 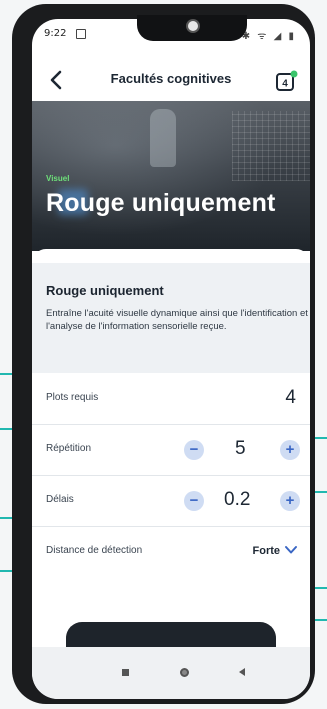 What do you see at coordinates (163, 138) in the screenshot?
I see `hero-figure` at bounding box center [163, 138].